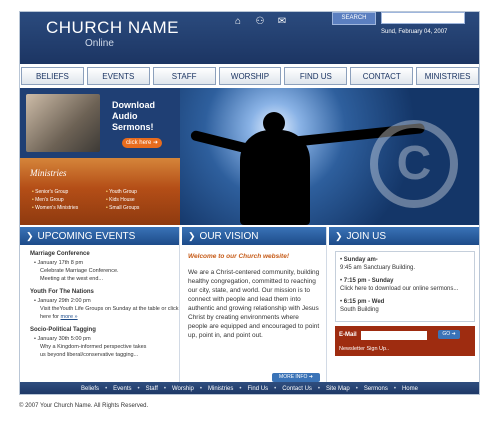 The height and width of the screenshot is (421, 500). What do you see at coordinates (348, 335) in the screenshot?
I see `email-label: E-Mail` at bounding box center [348, 335].